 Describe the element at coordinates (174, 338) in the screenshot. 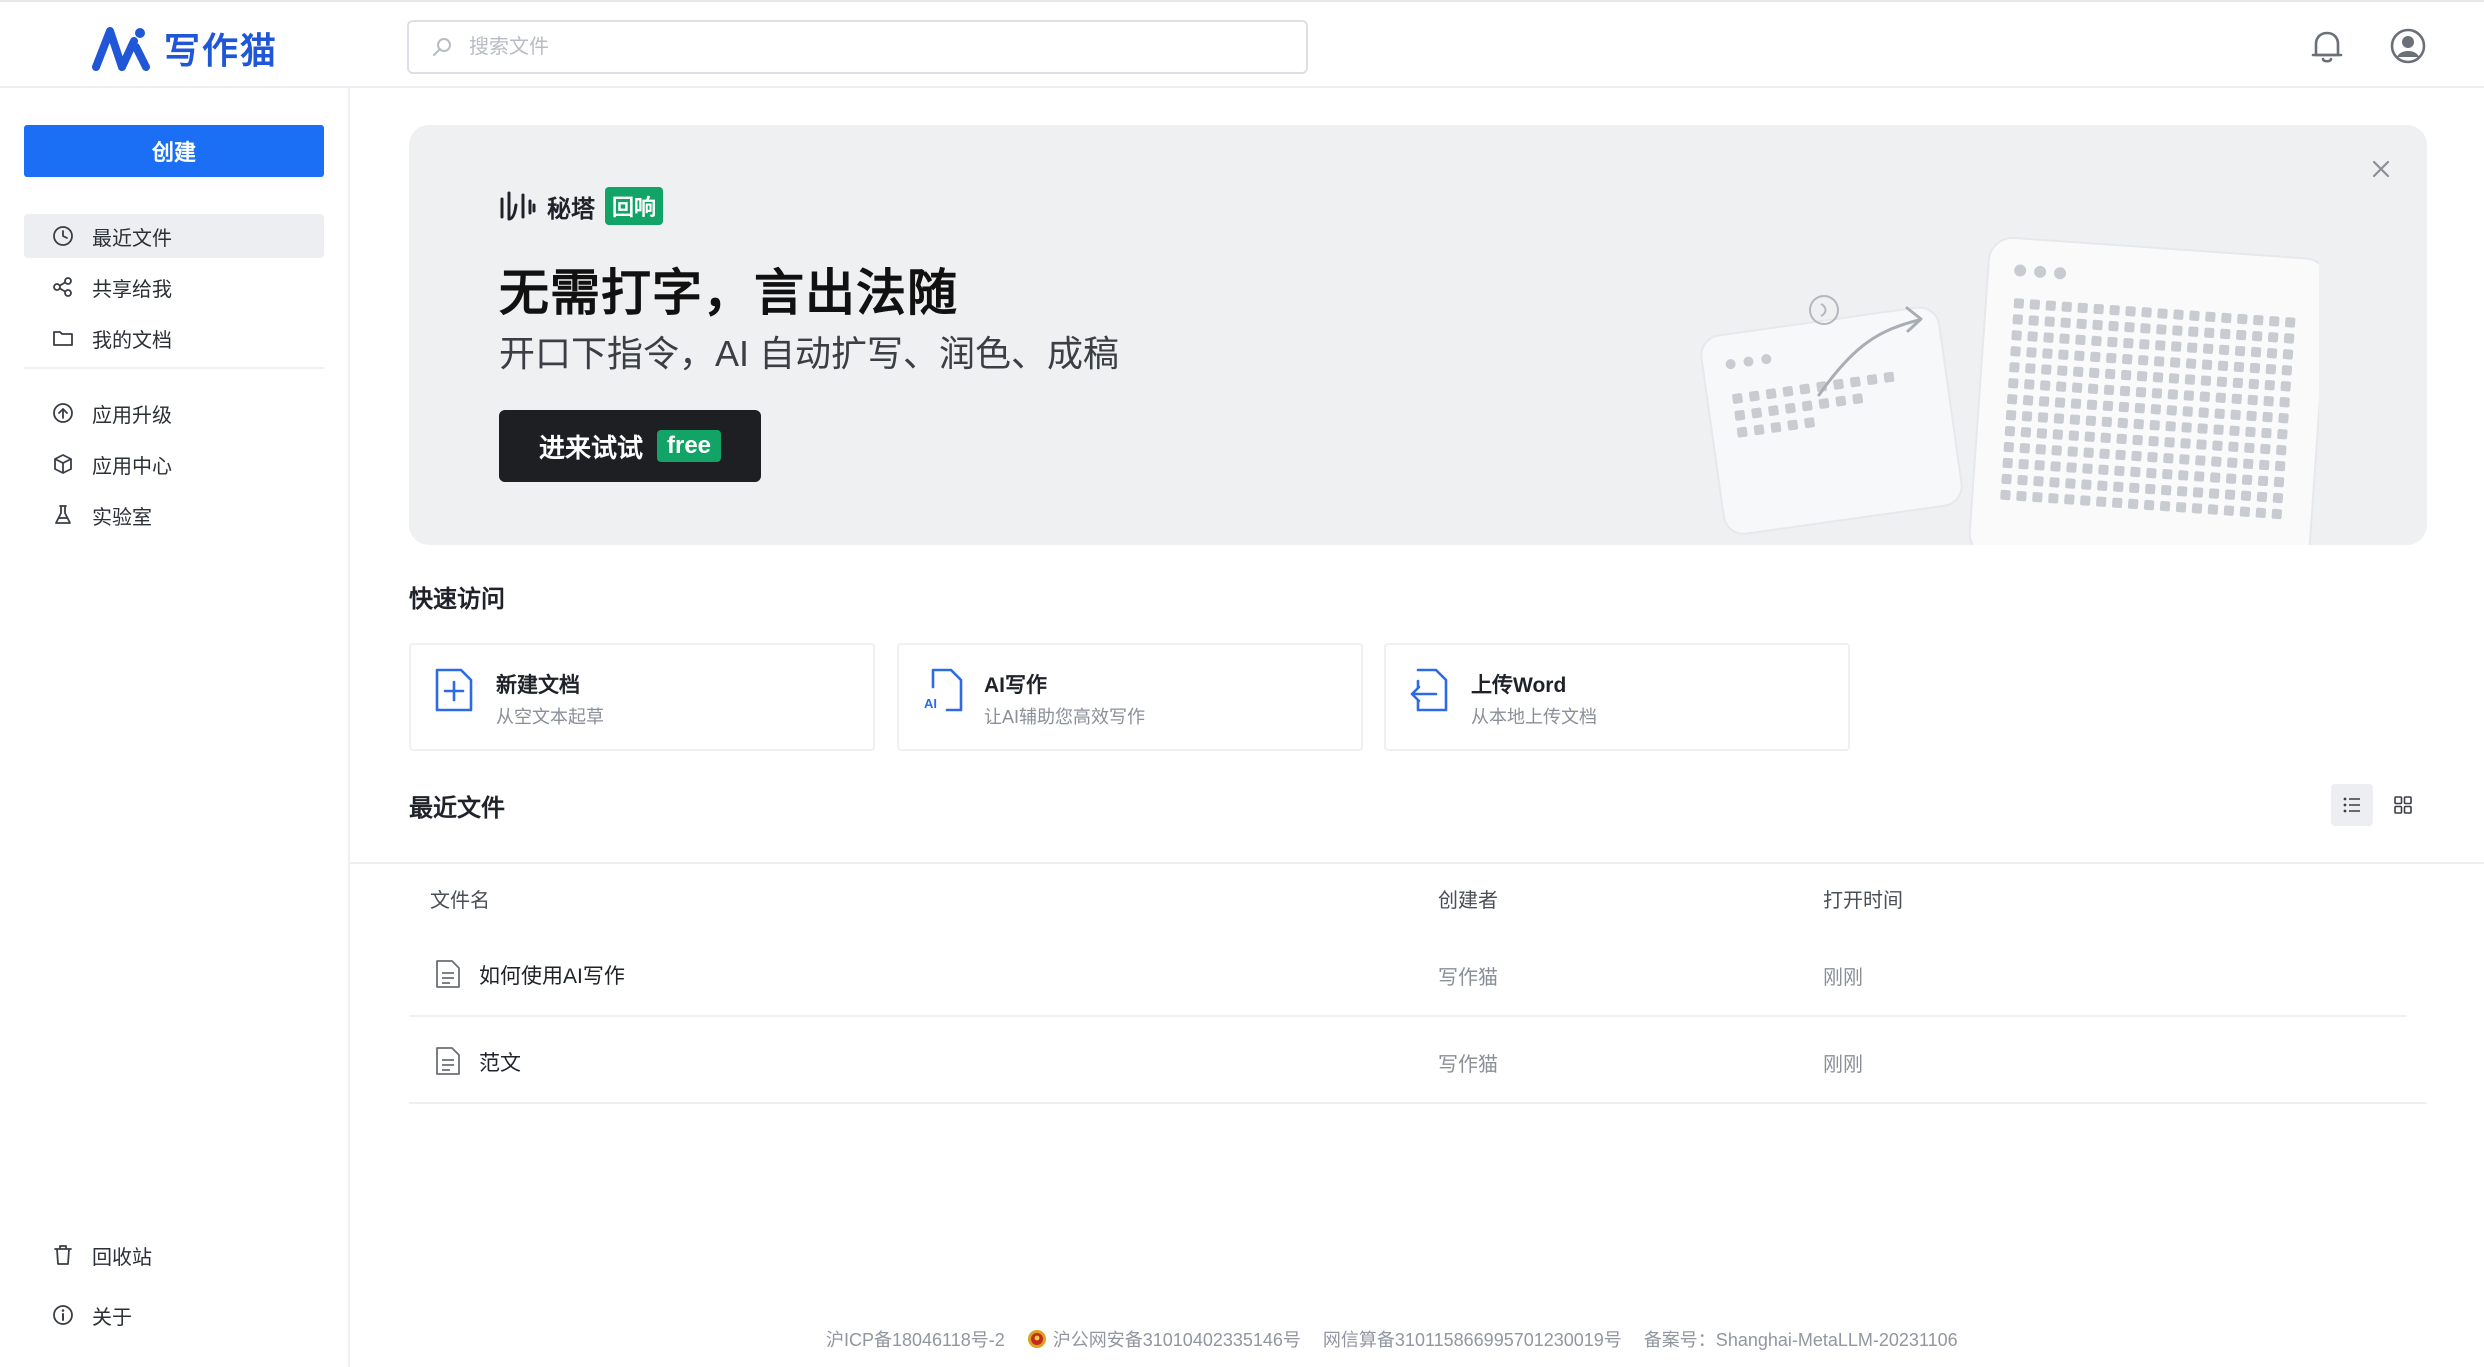

I see `sidebar-item-my-docs: 我的文档` at that location.